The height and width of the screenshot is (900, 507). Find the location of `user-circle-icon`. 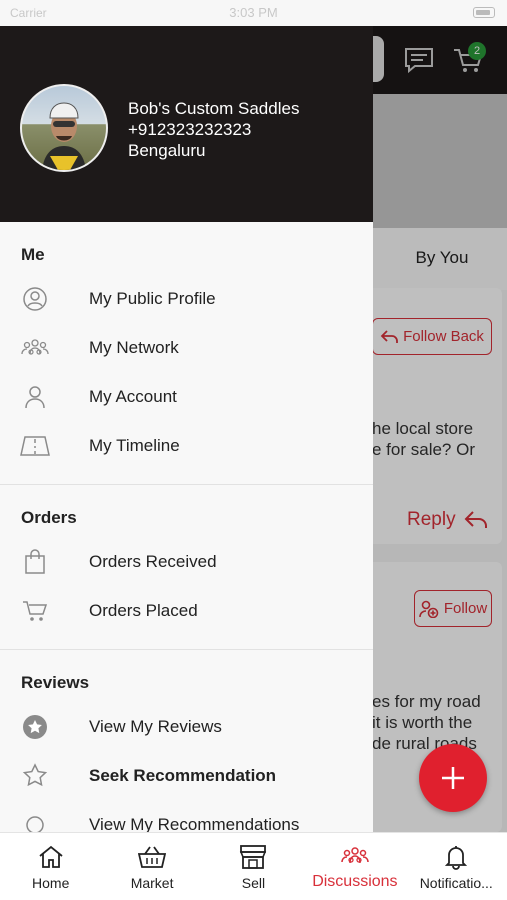

user-circle-icon is located at coordinates (35, 299).